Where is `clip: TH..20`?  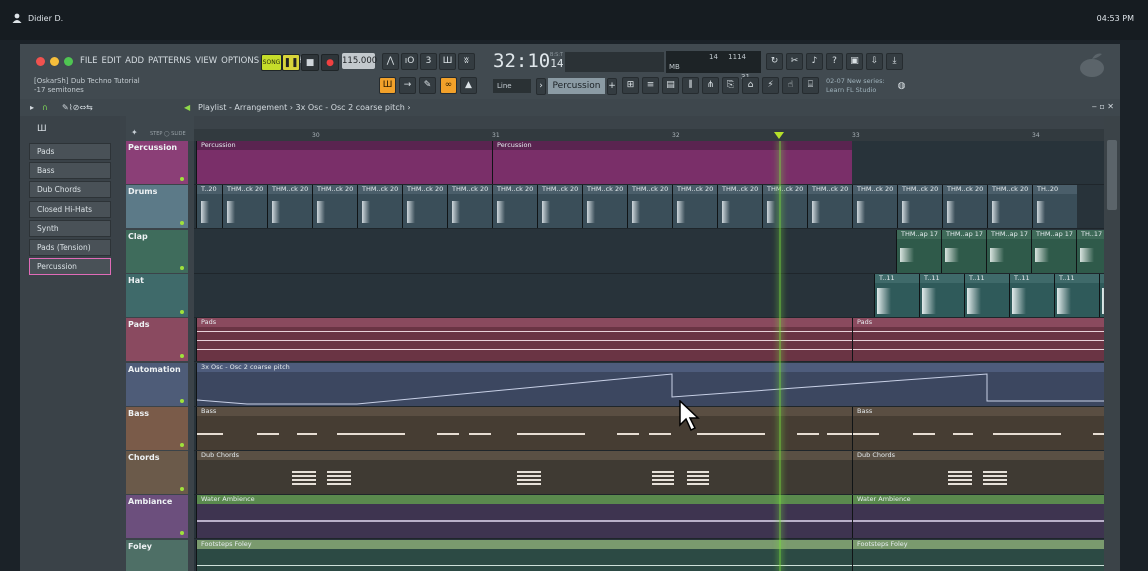 clip: TH..20 is located at coordinates (1054, 207).